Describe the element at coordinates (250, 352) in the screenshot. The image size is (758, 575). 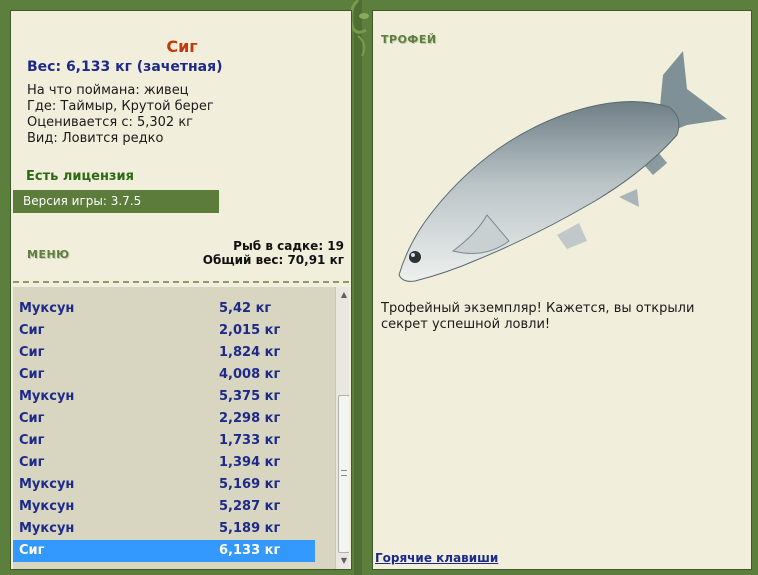
I see `fish-list-item-weight: 1,824 кг` at that location.